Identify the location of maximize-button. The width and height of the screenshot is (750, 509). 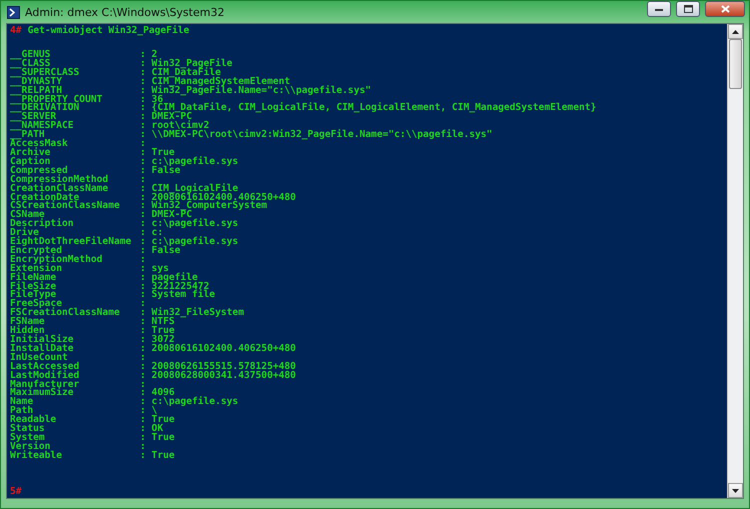
(688, 9).